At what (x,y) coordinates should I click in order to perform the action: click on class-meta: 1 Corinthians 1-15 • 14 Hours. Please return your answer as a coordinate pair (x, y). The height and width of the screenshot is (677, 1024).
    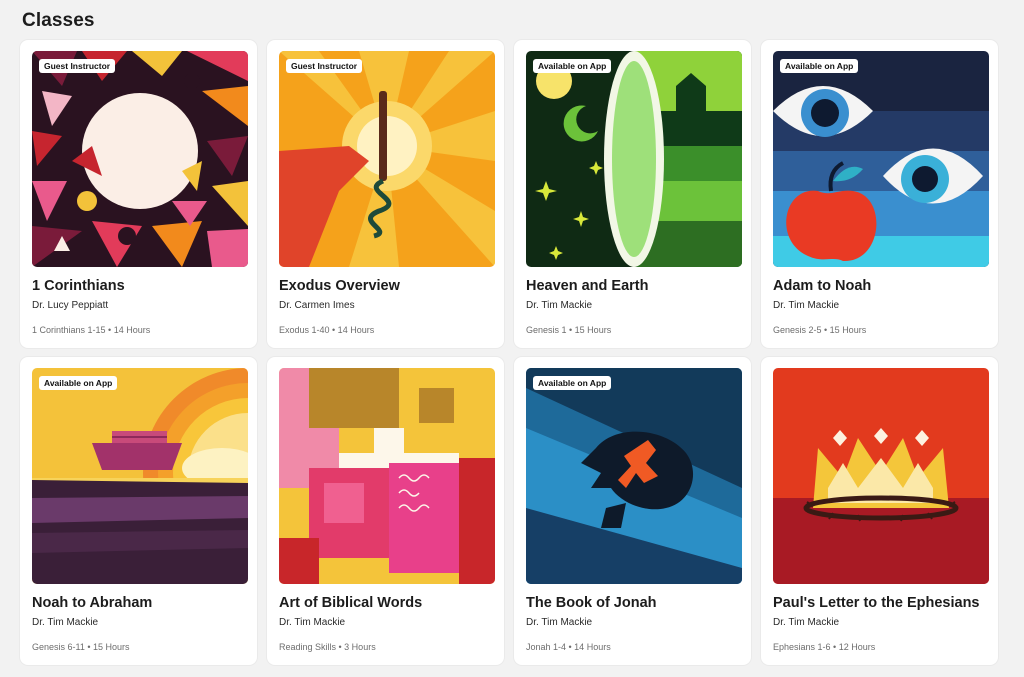
    Looking at the image, I should click on (91, 330).